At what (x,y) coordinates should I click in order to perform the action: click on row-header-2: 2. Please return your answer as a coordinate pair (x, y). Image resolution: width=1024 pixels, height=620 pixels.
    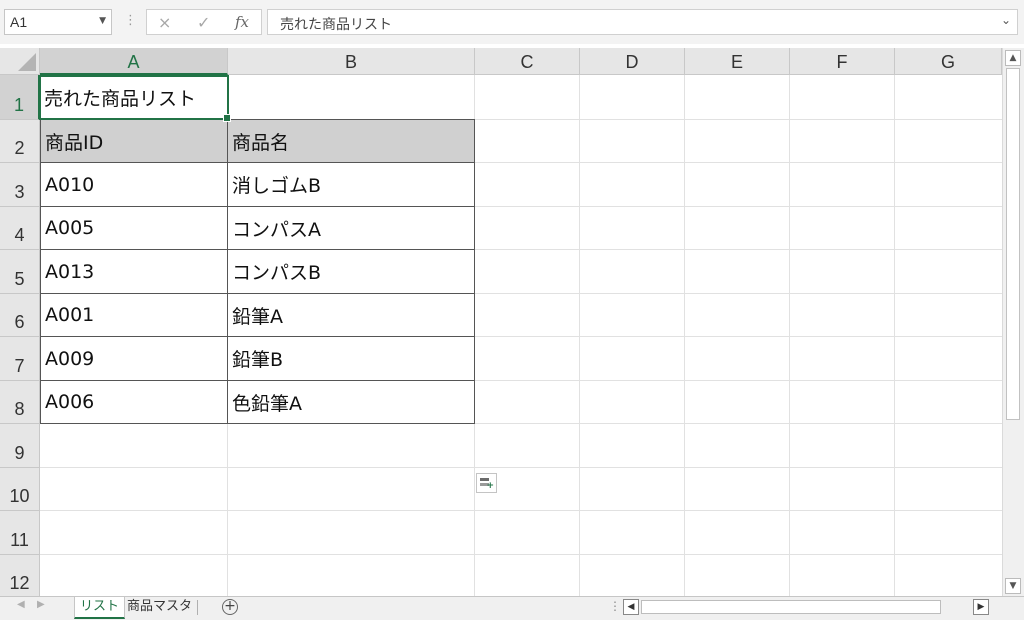
    Looking at the image, I should click on (20, 141).